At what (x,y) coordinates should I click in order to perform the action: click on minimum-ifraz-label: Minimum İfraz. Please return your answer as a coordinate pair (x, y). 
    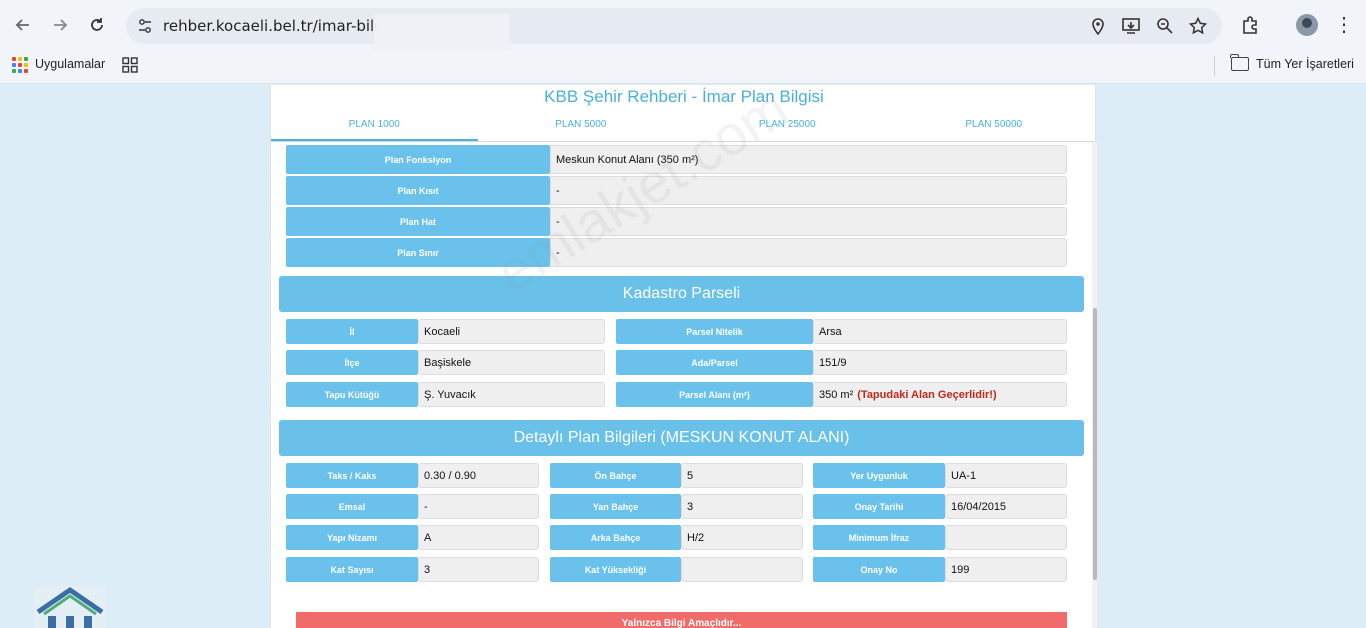
    Looking at the image, I should click on (879, 537).